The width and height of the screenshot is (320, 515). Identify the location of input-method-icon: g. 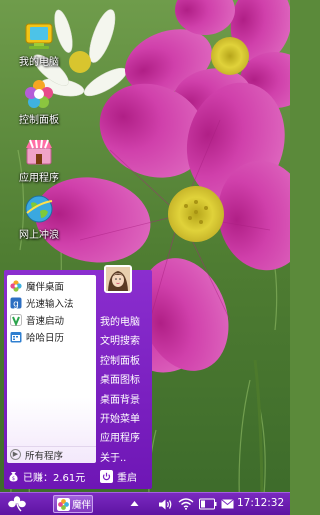
(16, 303).